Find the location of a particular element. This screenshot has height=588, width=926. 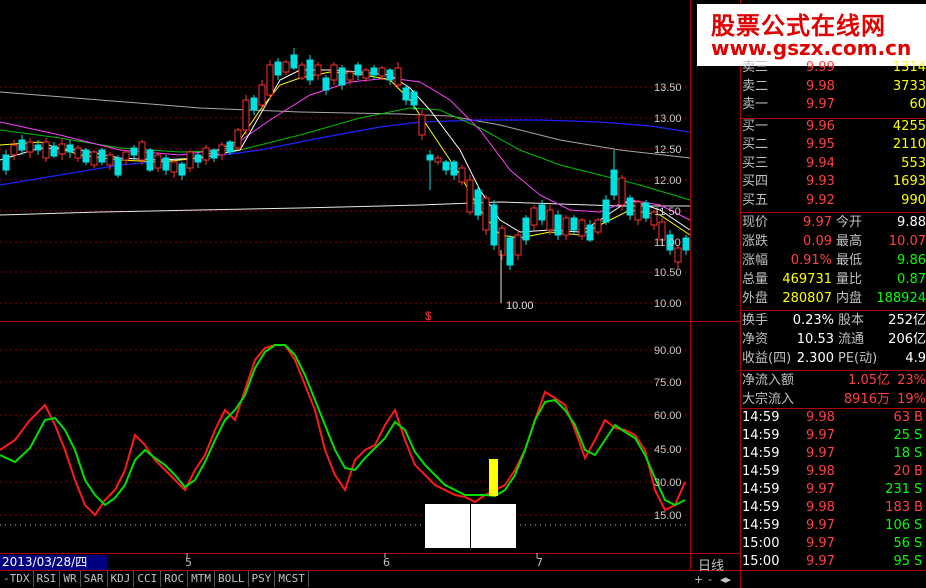

zoom-out-button: - is located at coordinates (710, 579).